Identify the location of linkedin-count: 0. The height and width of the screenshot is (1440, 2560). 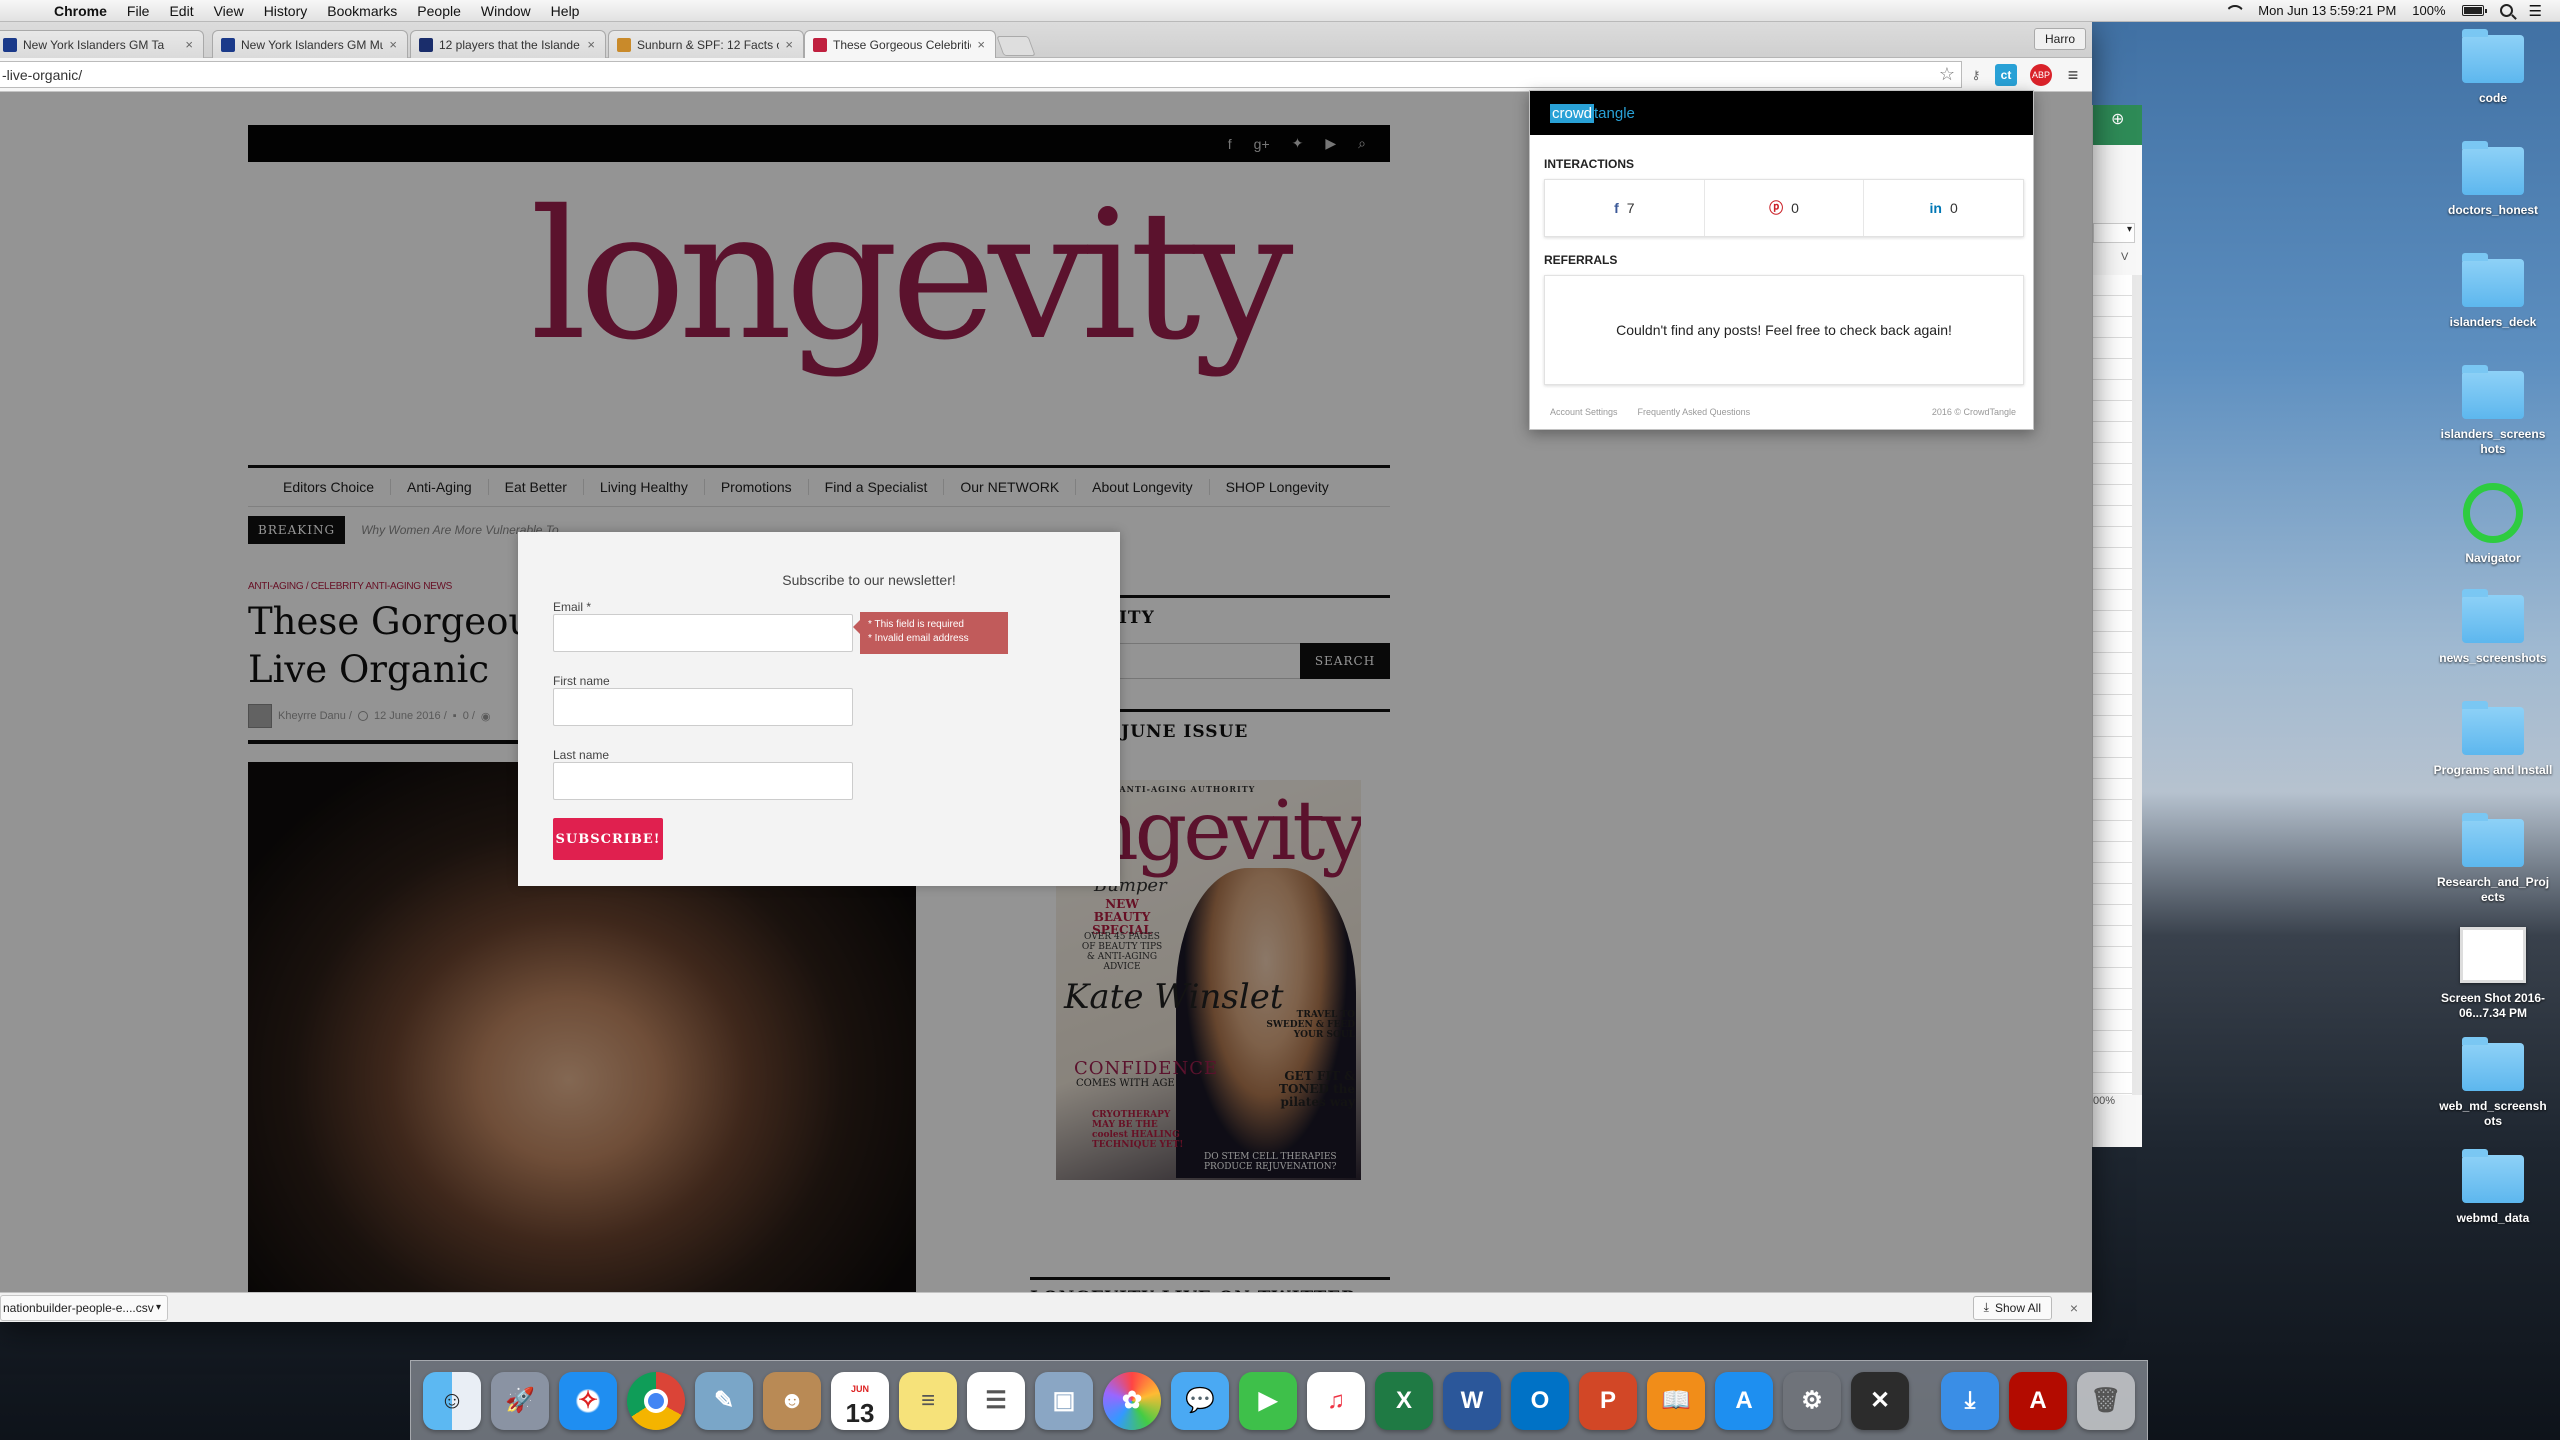
(1954, 208).